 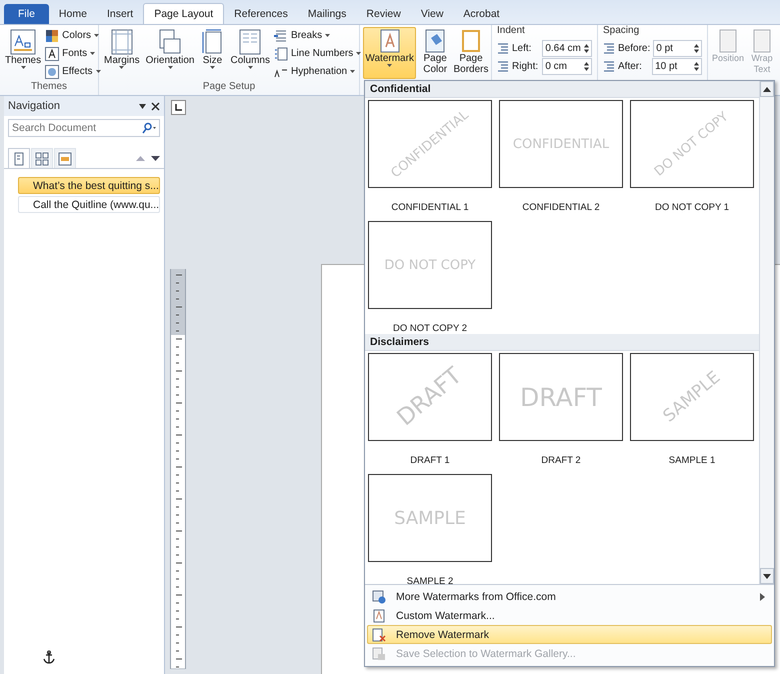 I want to click on section-header: Disclaimers, so click(x=562, y=342).